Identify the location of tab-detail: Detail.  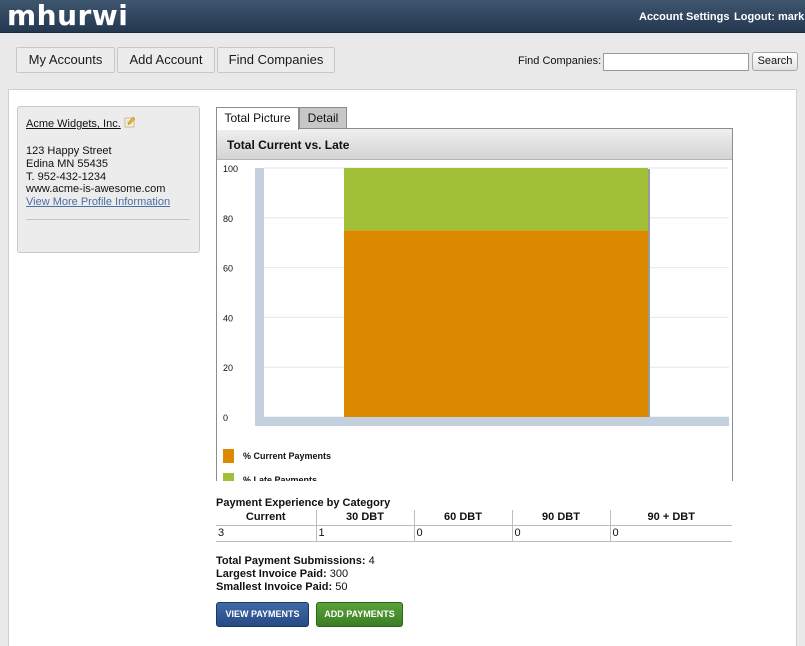
(323, 118).